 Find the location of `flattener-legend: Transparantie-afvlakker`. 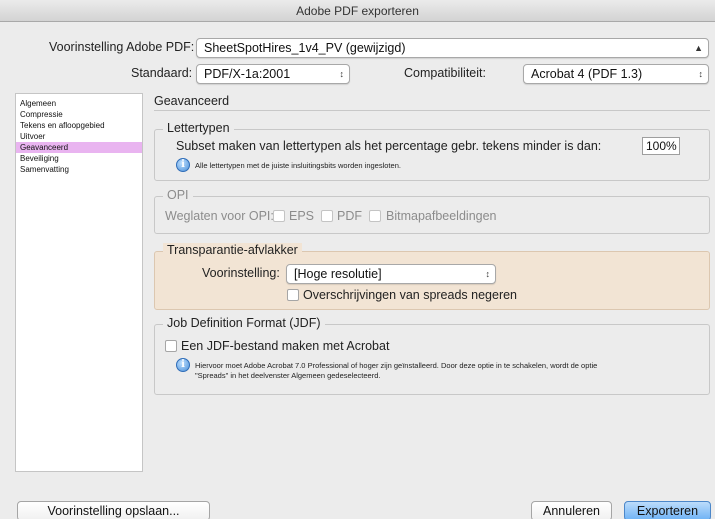

flattener-legend: Transparantie-afvlakker is located at coordinates (232, 250).